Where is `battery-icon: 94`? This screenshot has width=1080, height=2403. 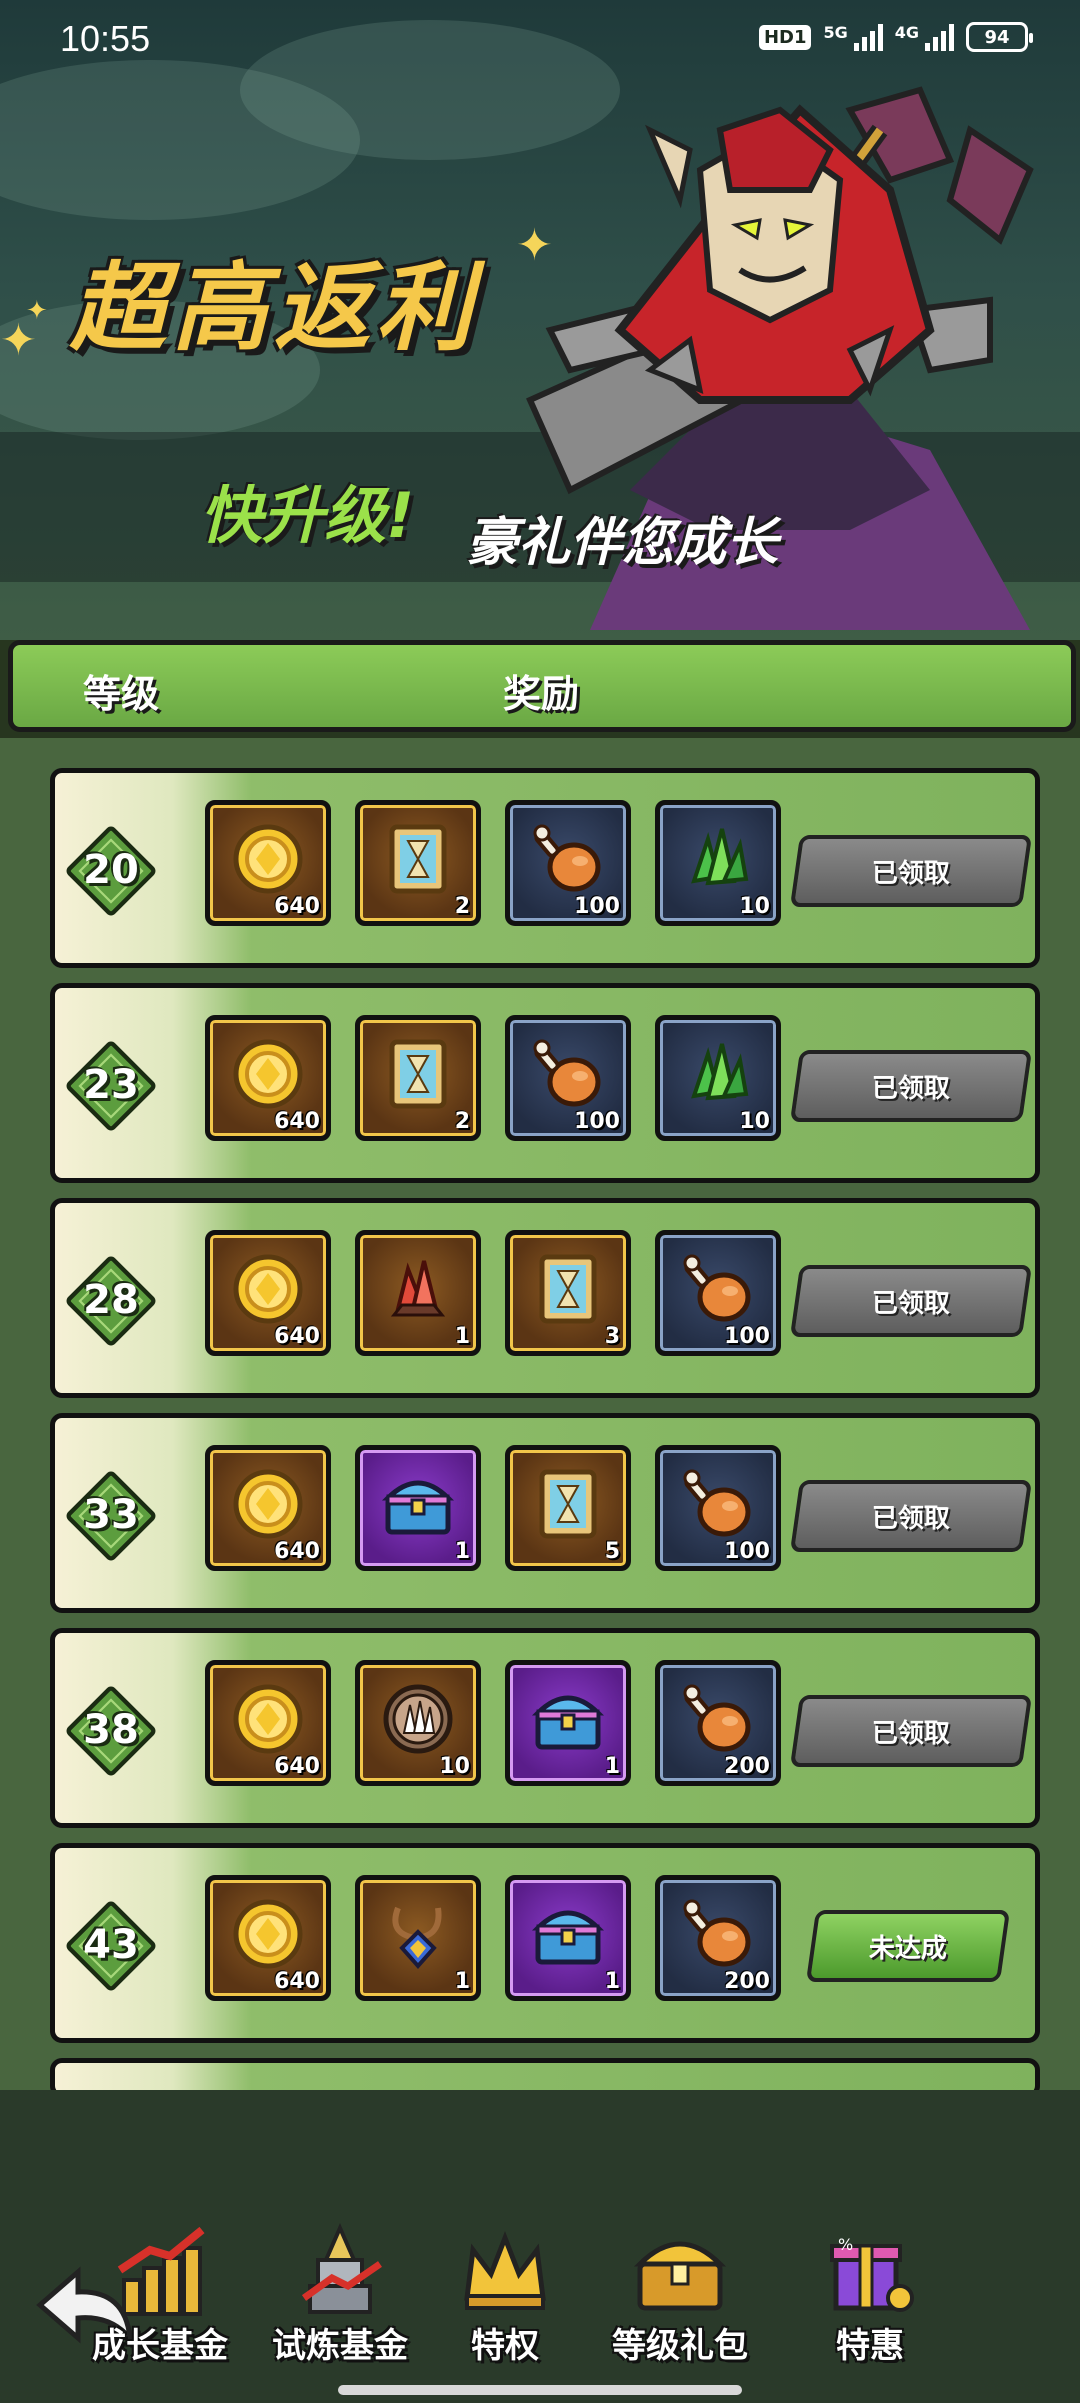
battery-icon: 94 is located at coordinates (999, 37).